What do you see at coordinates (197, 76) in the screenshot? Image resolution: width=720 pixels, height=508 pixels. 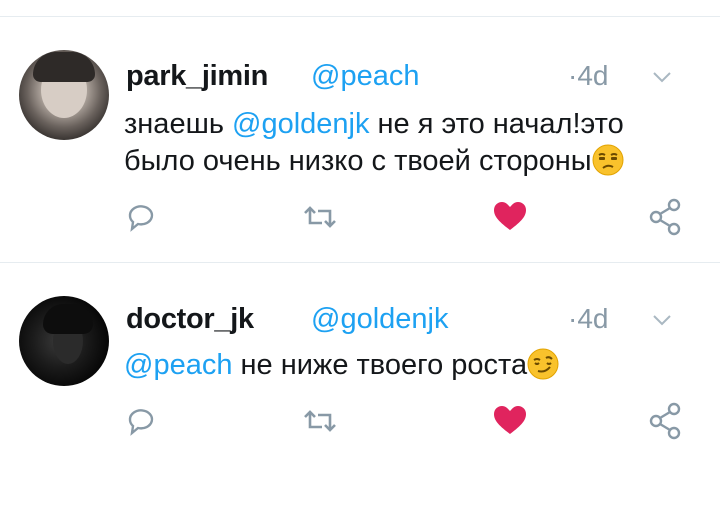 I see `username: park_jimin` at bounding box center [197, 76].